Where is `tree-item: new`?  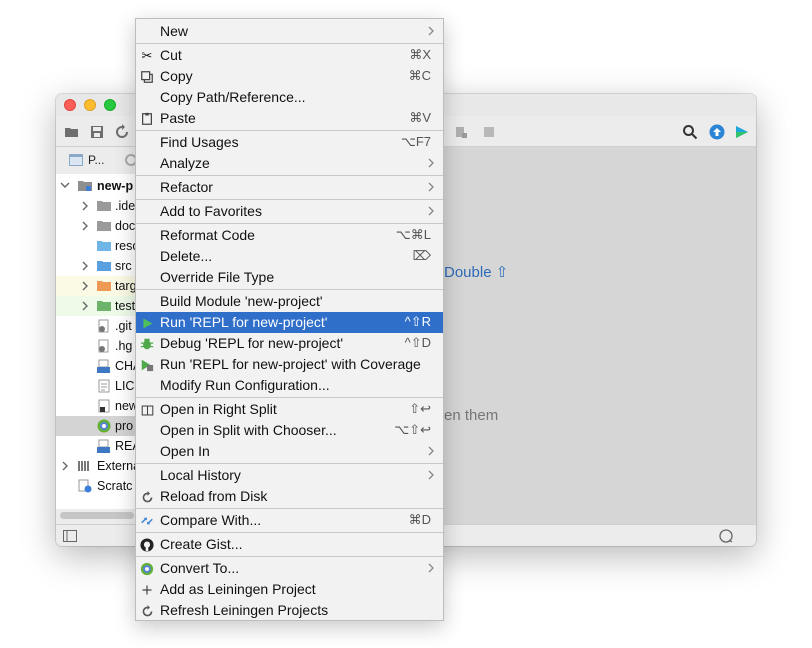 tree-item: new is located at coordinates (96, 406).